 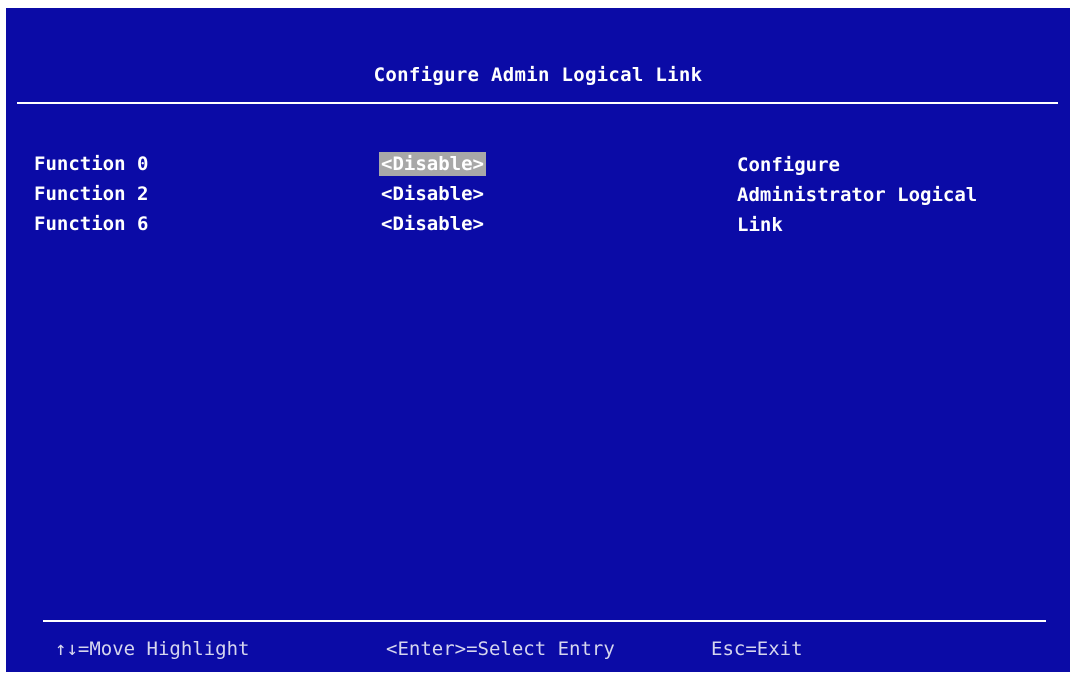 I want to click on function-row-6: Function 6 <Disable>, so click(x=356, y=224).